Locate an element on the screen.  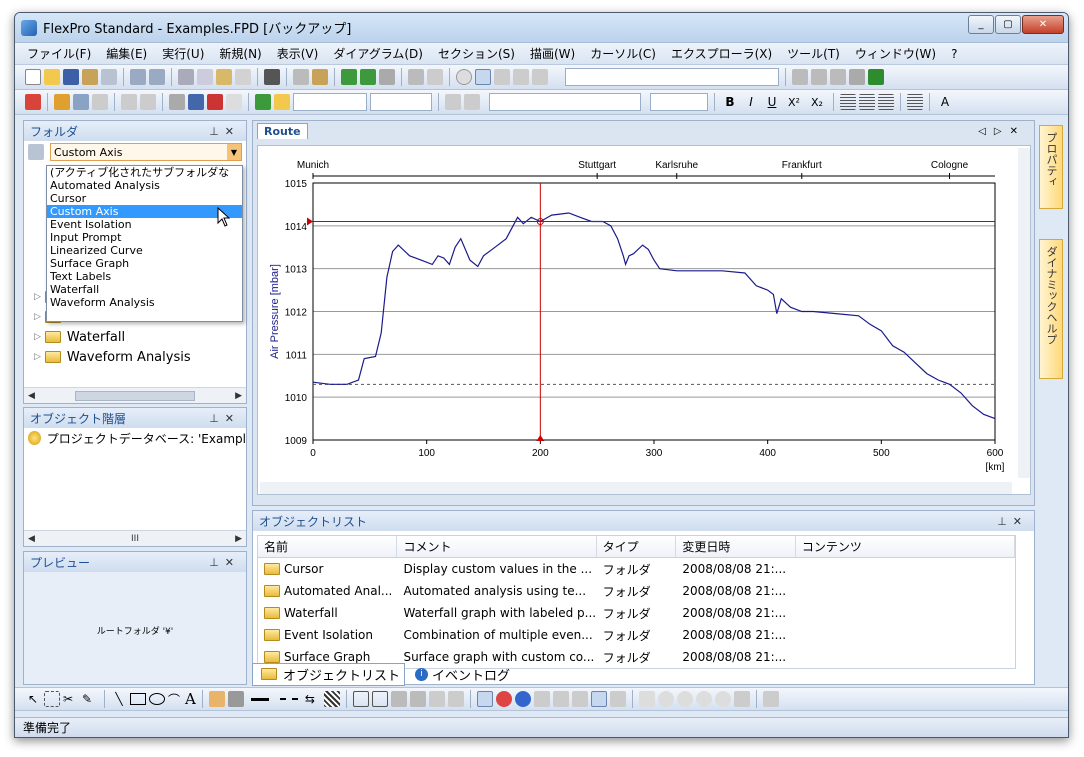
dropdown-item: Cursor is located at coordinates (144, 198).